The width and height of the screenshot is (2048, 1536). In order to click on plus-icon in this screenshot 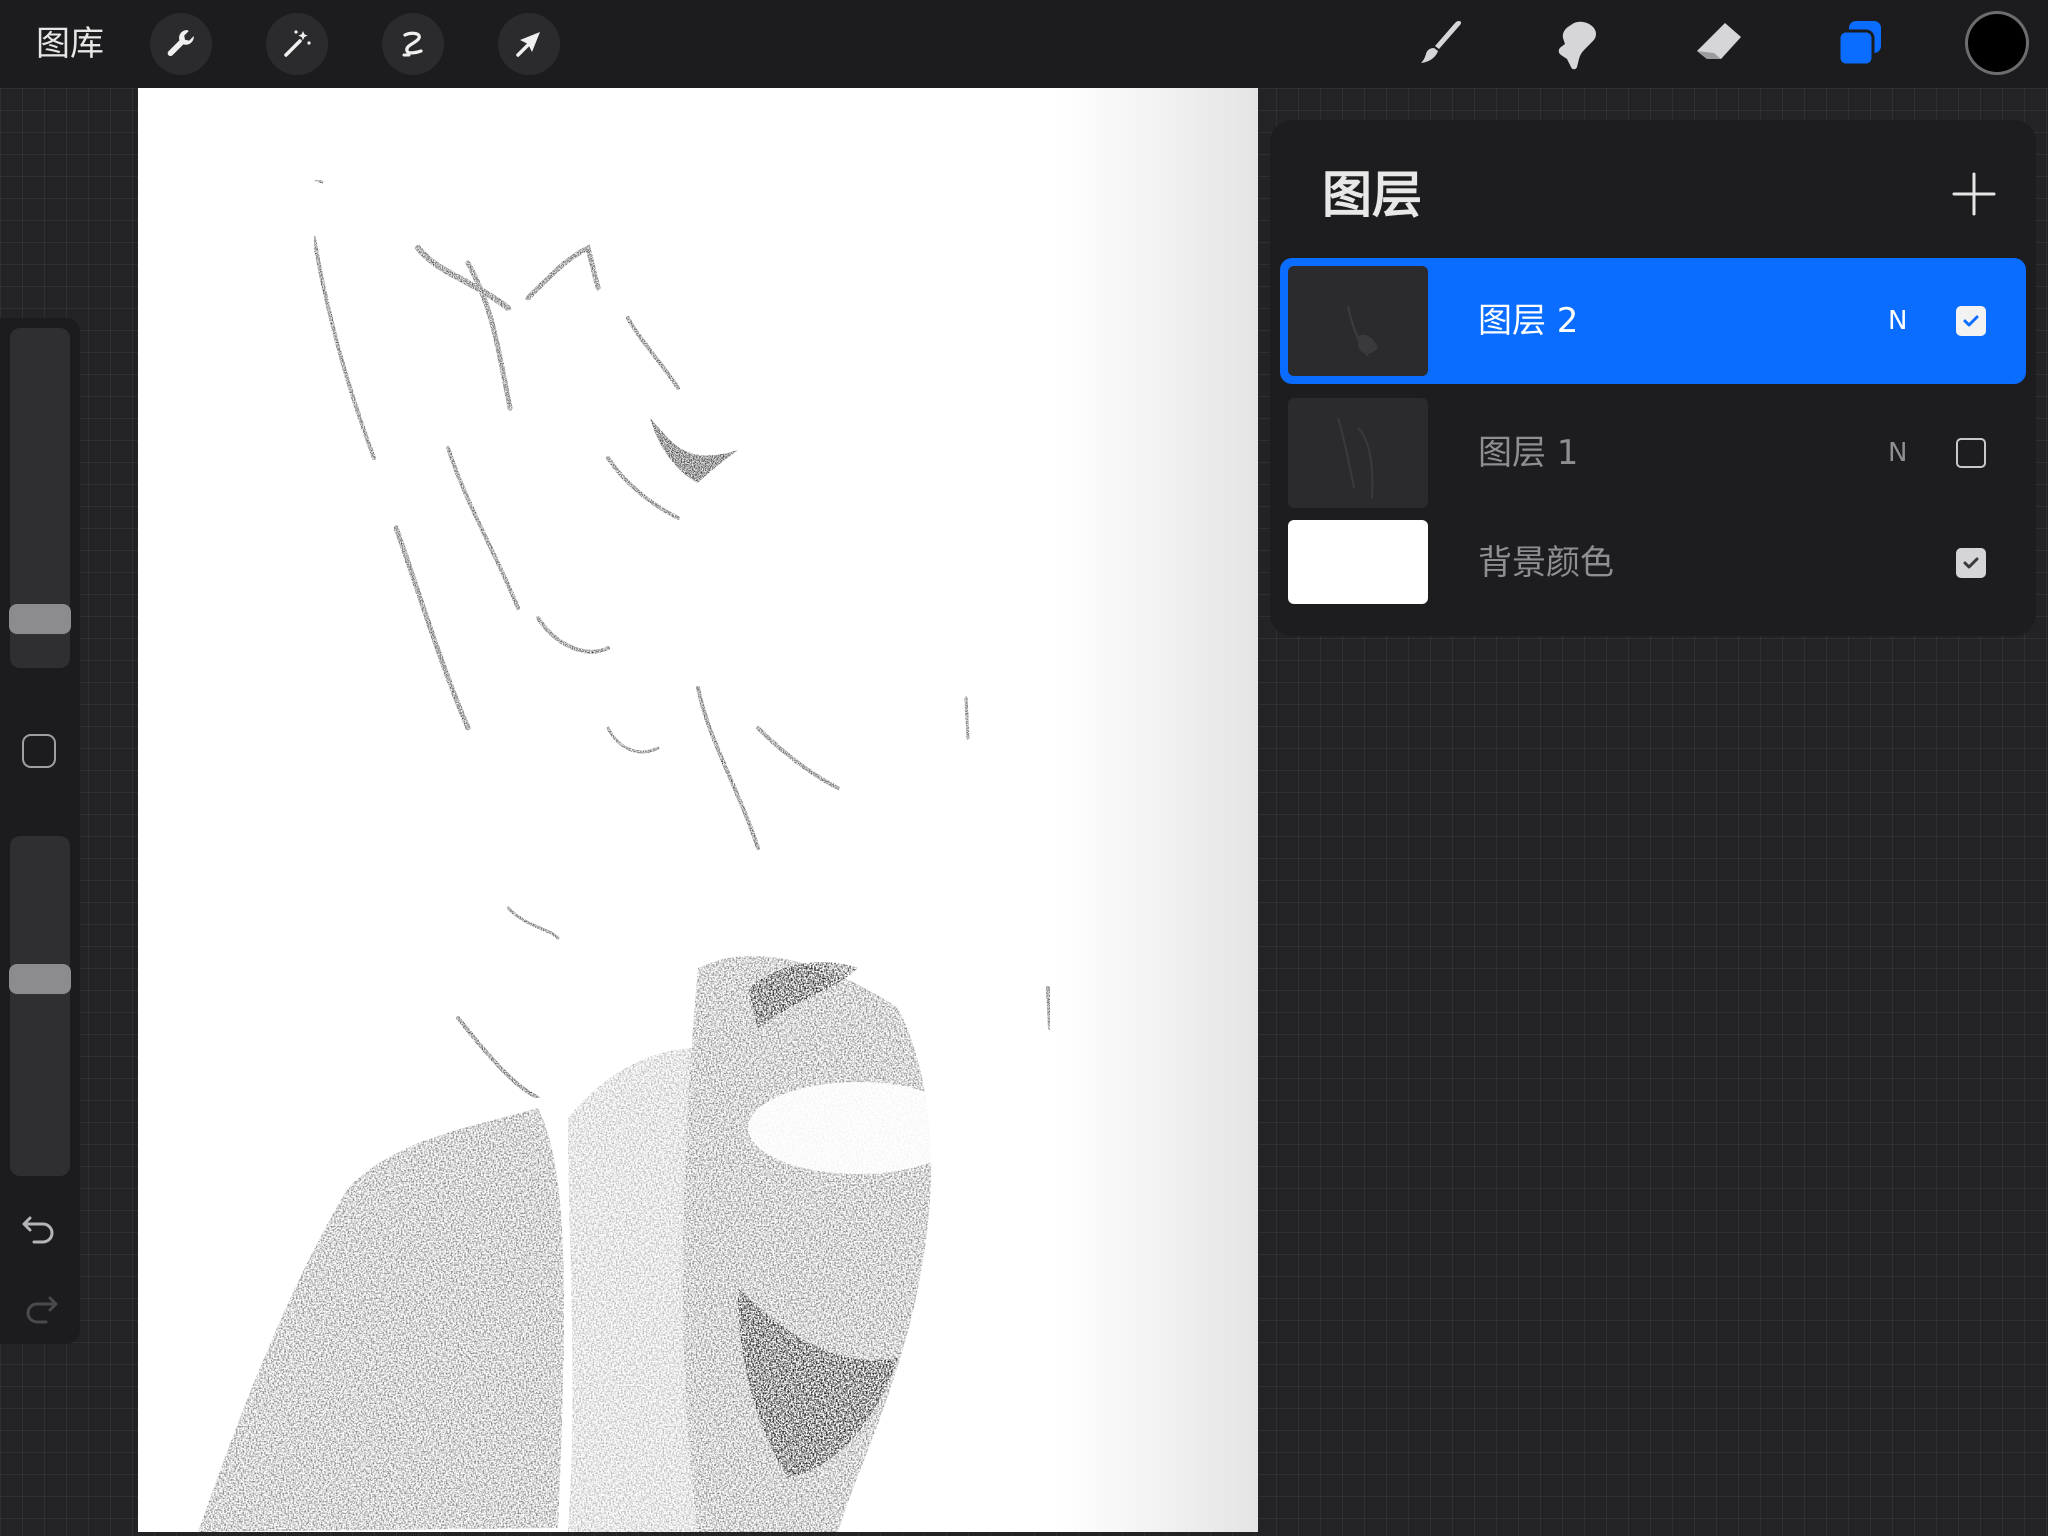, I will do `click(1974, 194)`.